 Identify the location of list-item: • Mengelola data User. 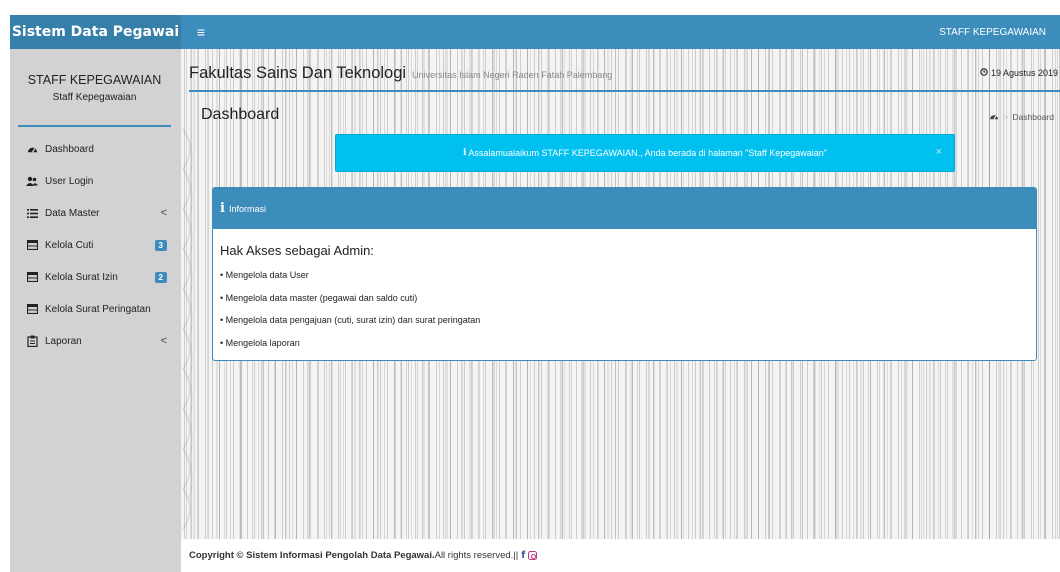
(264, 275).